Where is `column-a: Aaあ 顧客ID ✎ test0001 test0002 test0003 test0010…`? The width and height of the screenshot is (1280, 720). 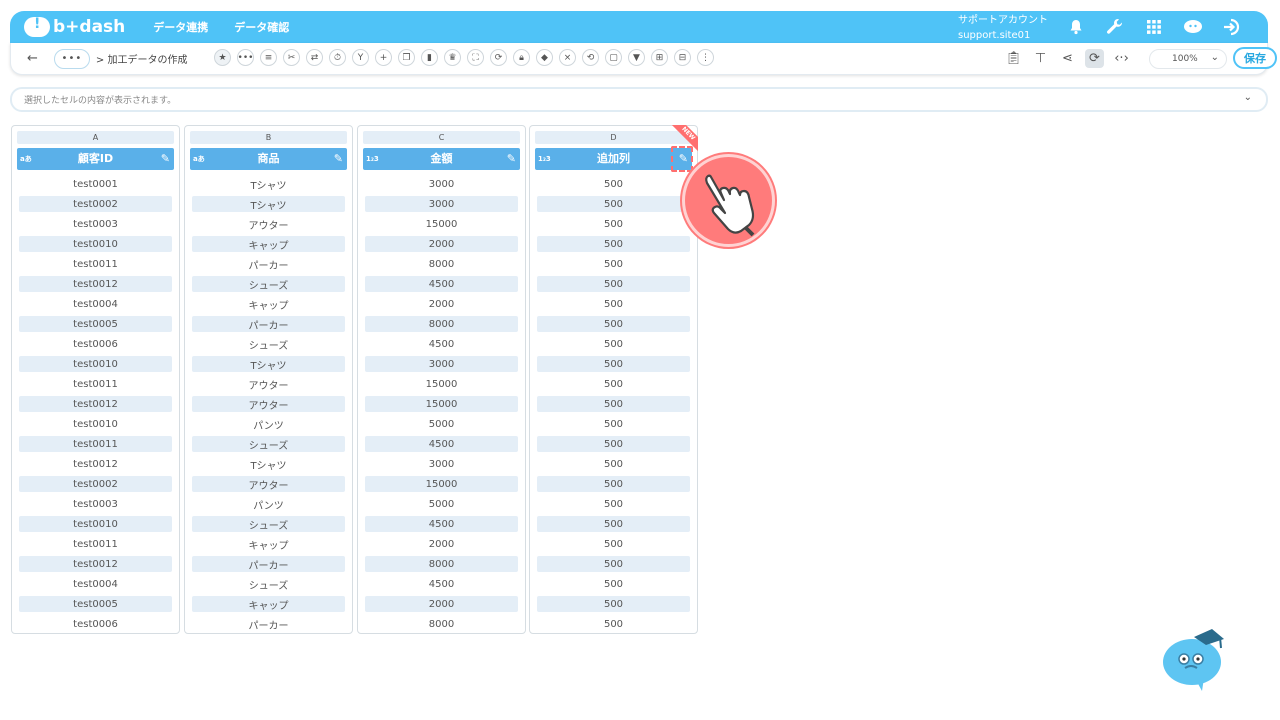
column-a: Aaあ 顧客ID ✎ test0001 test0002 test0003 test0010… is located at coordinates (95, 379).